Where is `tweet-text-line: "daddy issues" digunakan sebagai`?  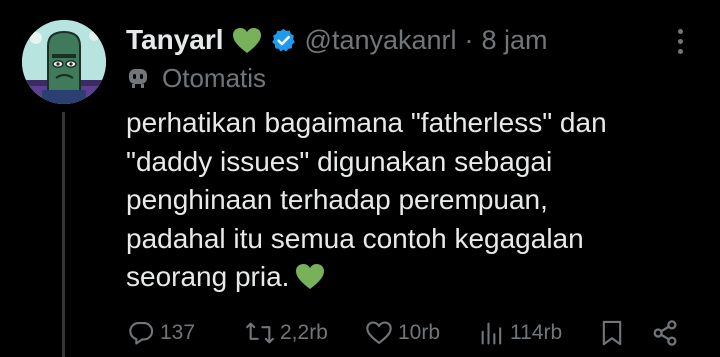 tweet-text-line: "daddy issues" digunakan sebagai is located at coordinates (339, 161).